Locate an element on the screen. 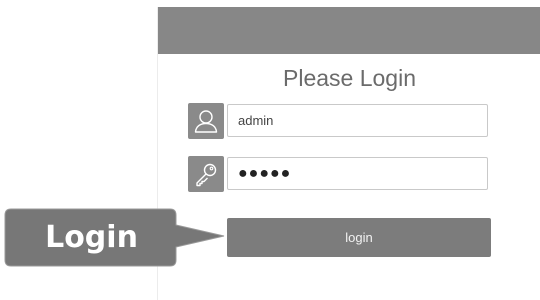 The height and width of the screenshot is (300, 540). key-icon is located at coordinates (206, 174).